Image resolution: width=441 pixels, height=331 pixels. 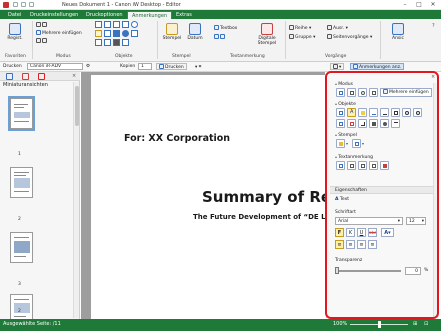 I want to click on tab-datei: Datei, so click(x=14, y=15).